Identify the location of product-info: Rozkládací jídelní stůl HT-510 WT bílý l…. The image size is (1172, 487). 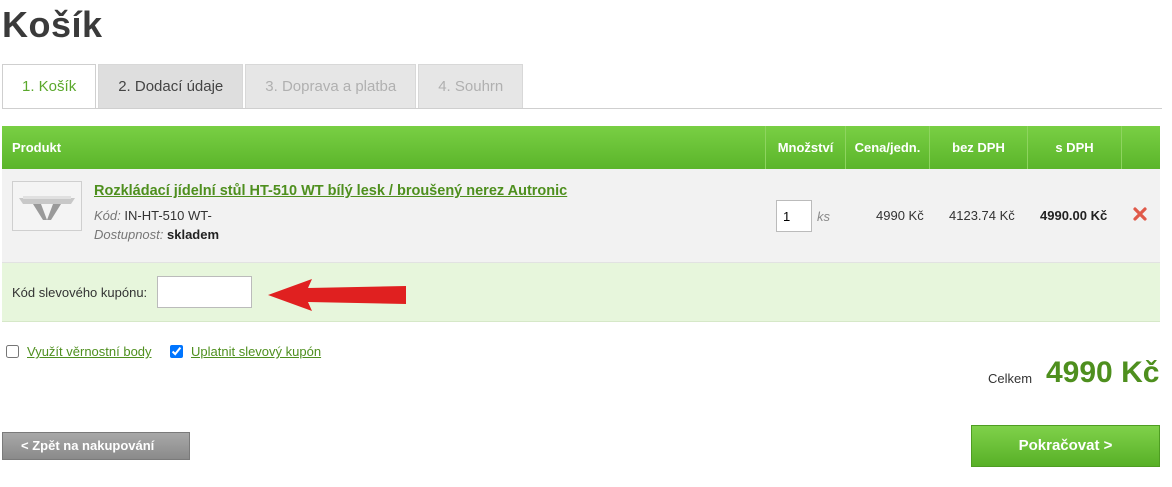
(330, 212).